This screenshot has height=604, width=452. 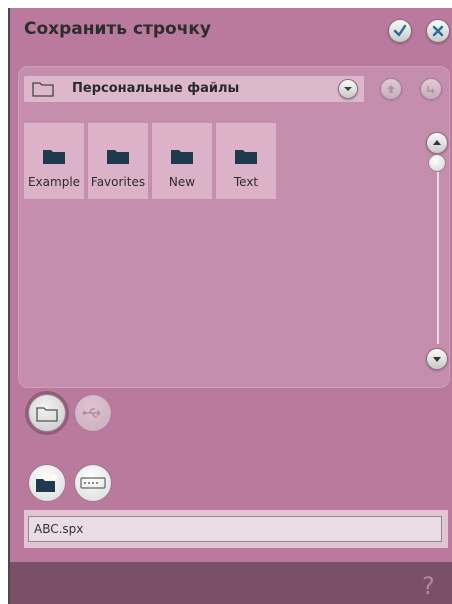 I want to click on confirm-button, so click(x=400, y=31).